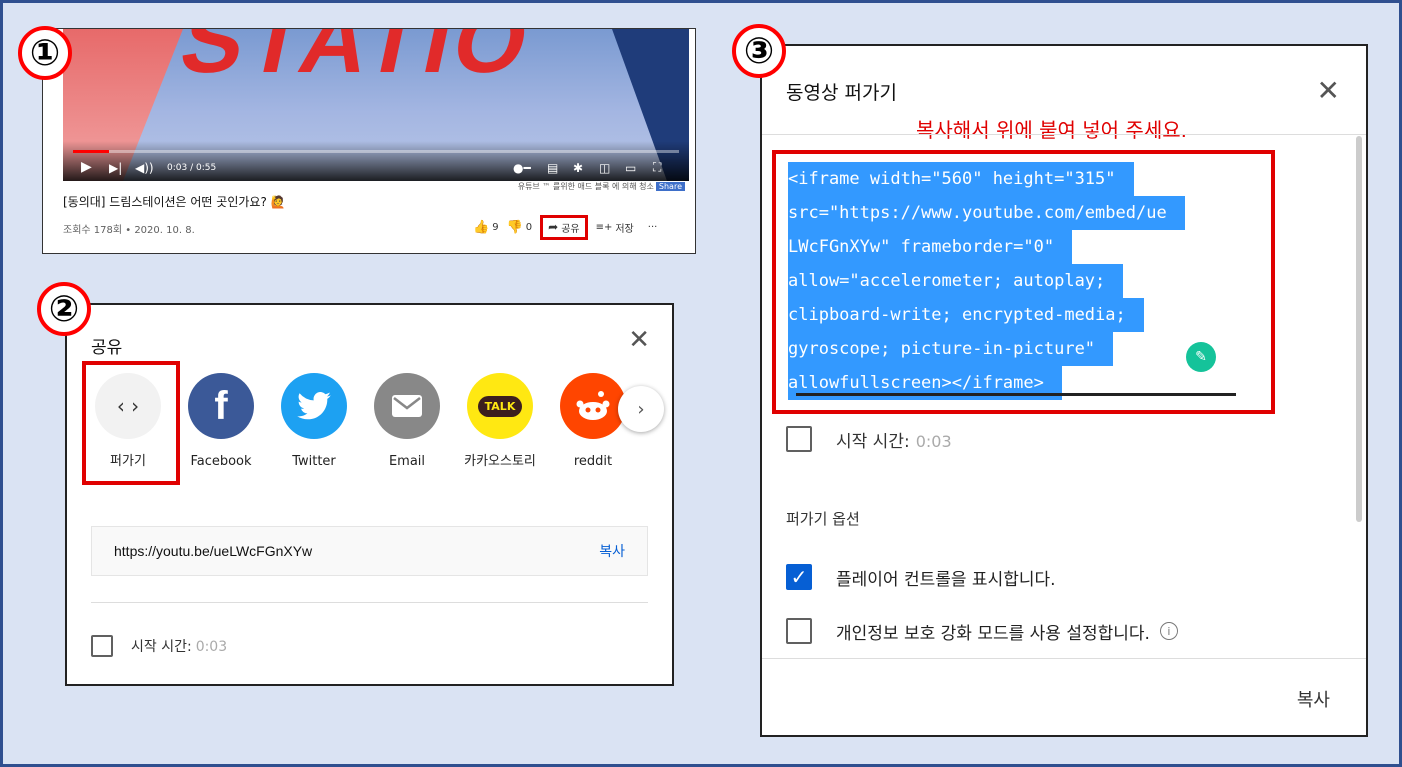 The image size is (1402, 767). What do you see at coordinates (1016, 394) in the screenshot?
I see `textarea-underline` at bounding box center [1016, 394].